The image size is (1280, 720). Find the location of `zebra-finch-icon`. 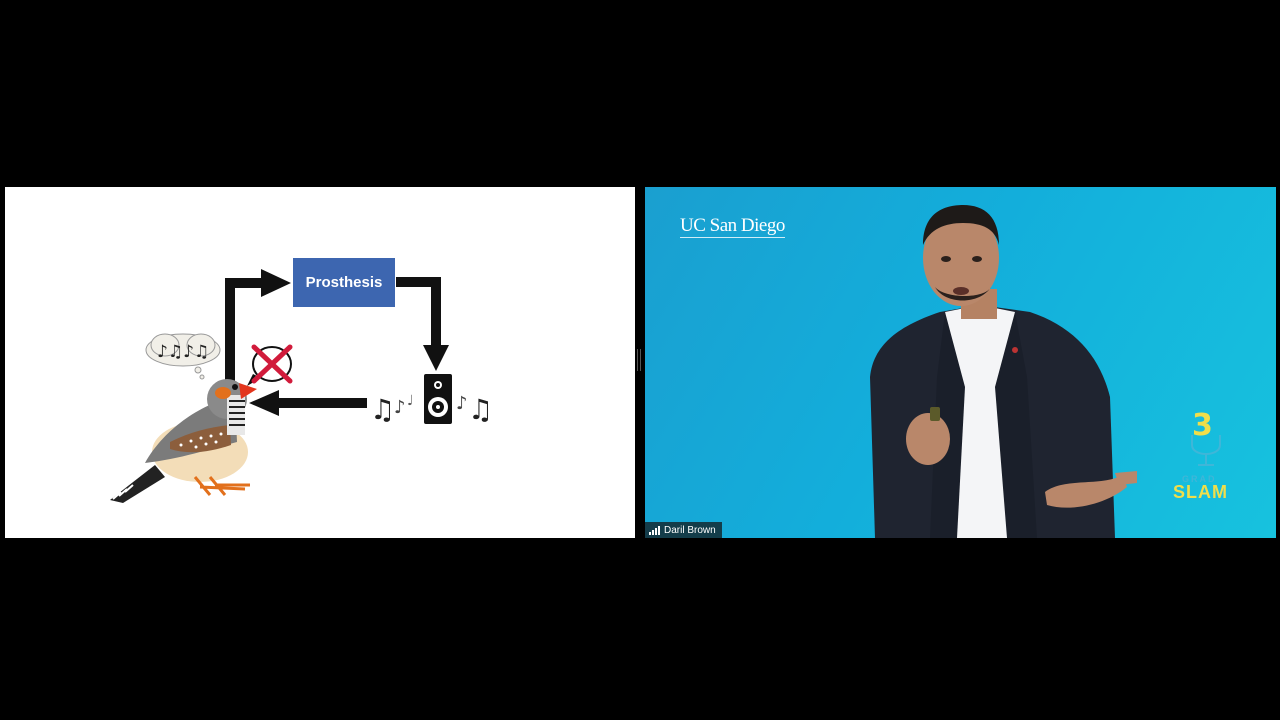

zebra-finch-icon is located at coordinates (183, 441).